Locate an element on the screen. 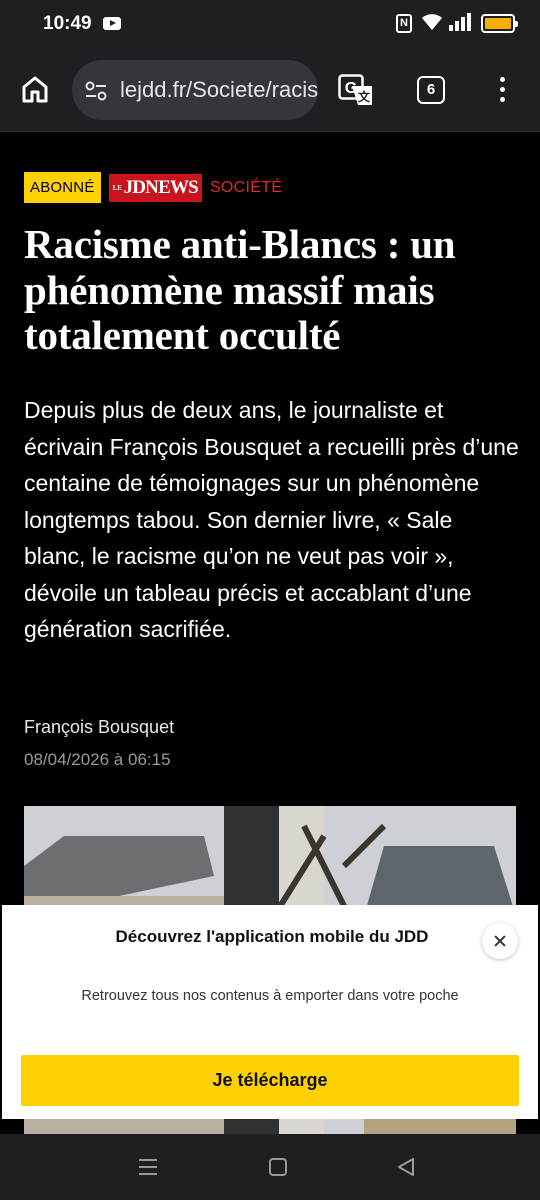  home-icon is located at coordinates (35, 89).